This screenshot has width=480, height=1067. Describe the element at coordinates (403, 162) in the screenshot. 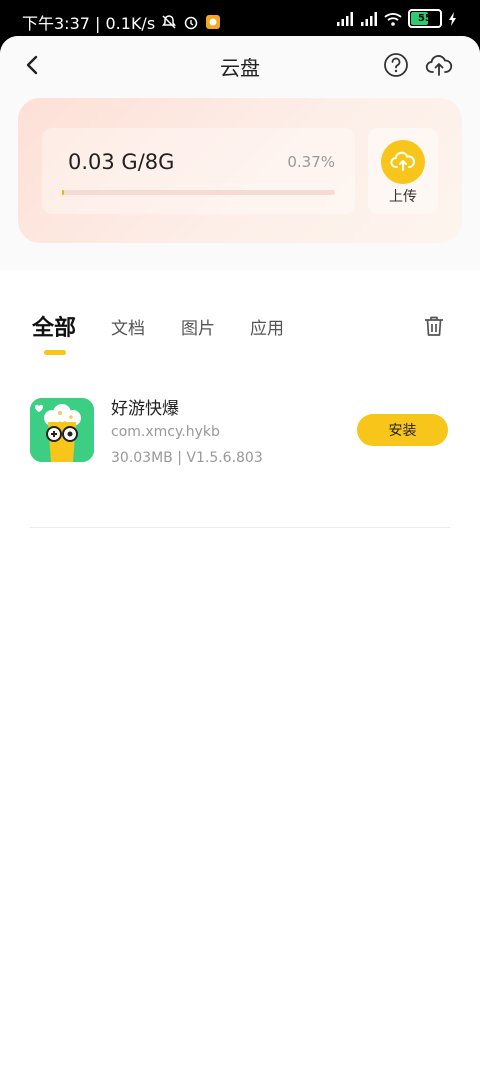

I see `upload-arrow-icon` at that location.